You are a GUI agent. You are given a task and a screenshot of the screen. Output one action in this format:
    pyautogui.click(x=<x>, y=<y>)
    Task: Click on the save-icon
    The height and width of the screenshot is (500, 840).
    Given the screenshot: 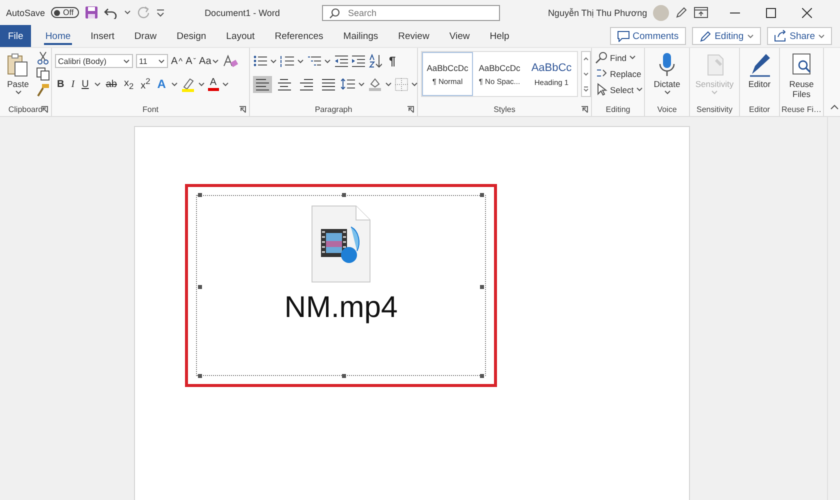 What is the action you would take?
    pyautogui.click(x=91, y=12)
    